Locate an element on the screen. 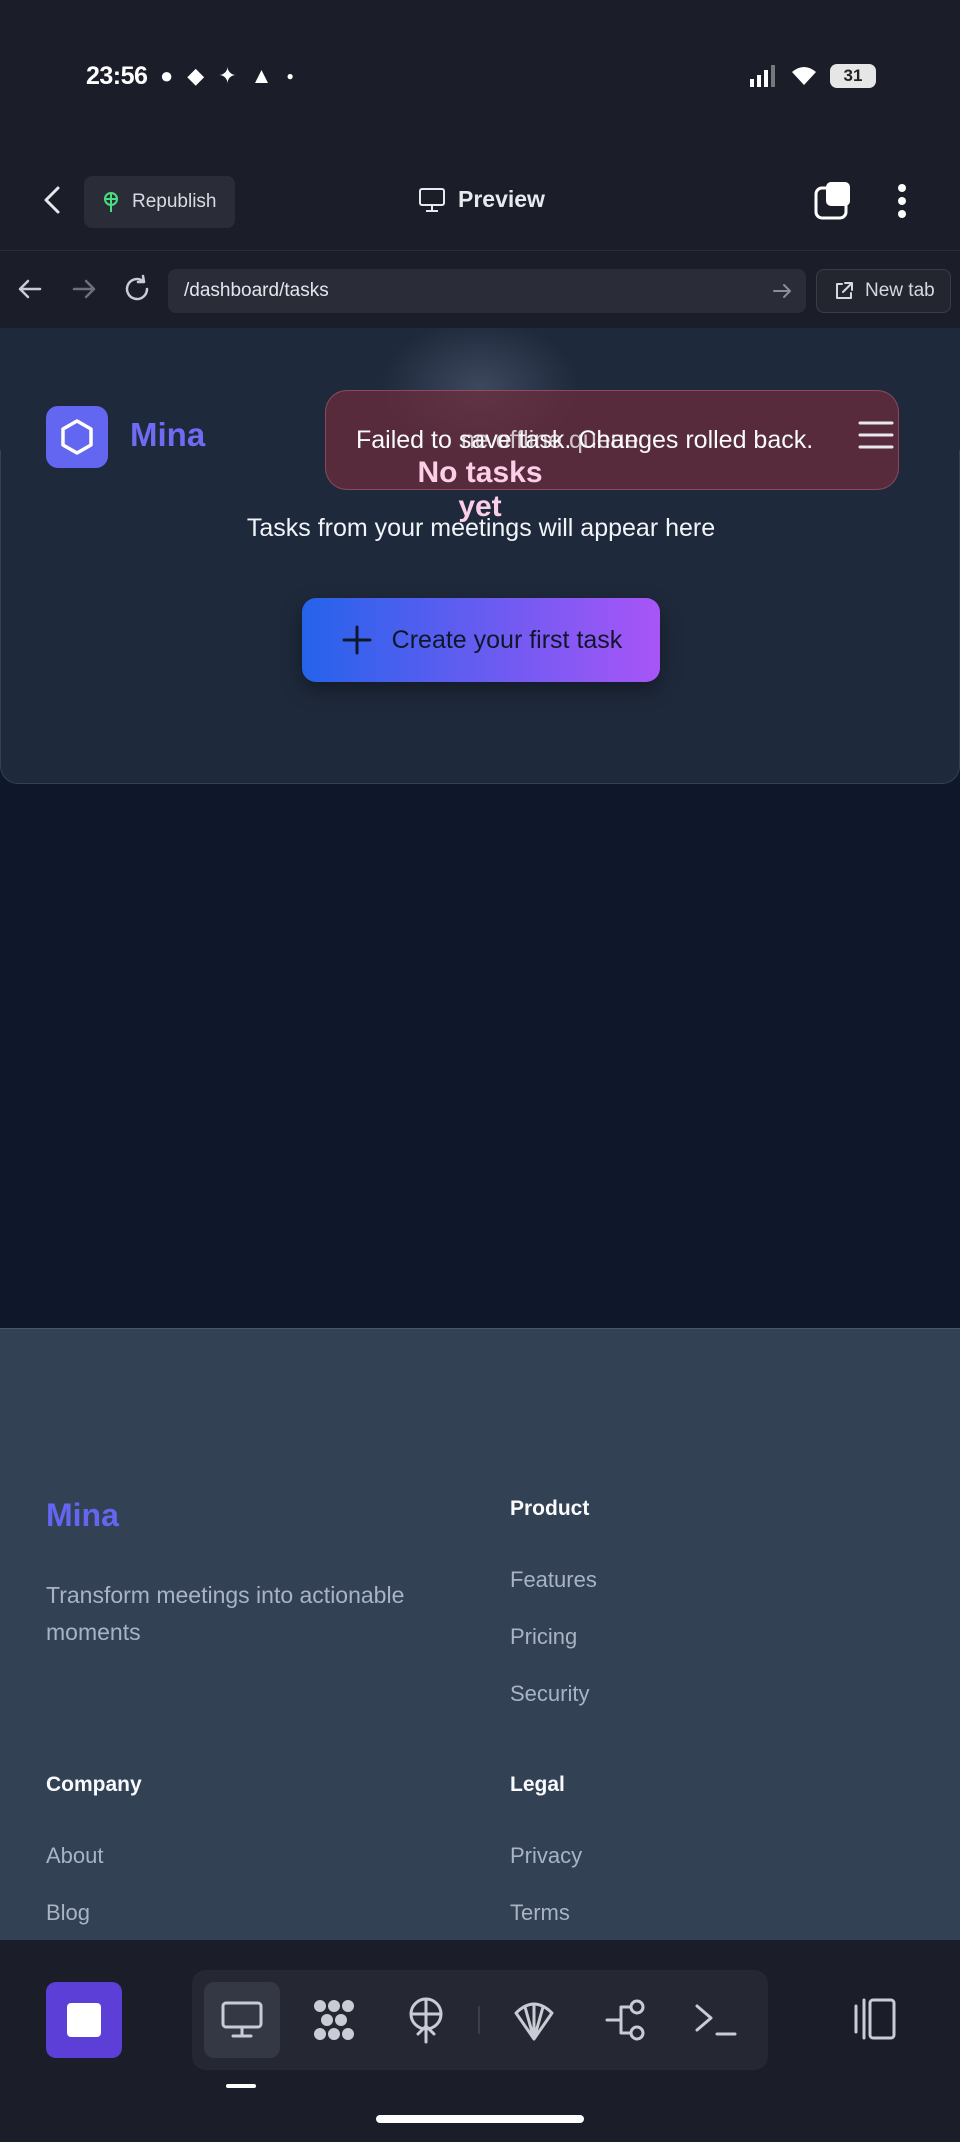  external-link-icon is located at coordinates (844, 290).